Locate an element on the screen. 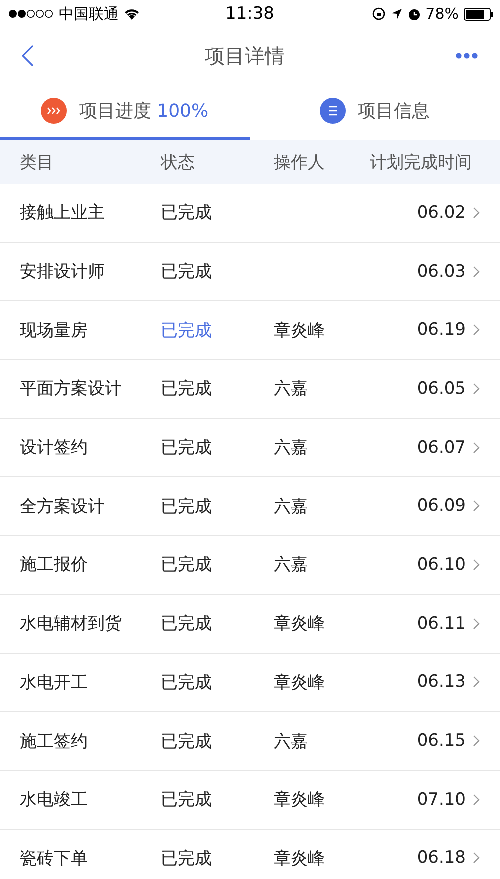  table-row: 施工签约 已完成 六嘉 06.15 is located at coordinates (250, 741).